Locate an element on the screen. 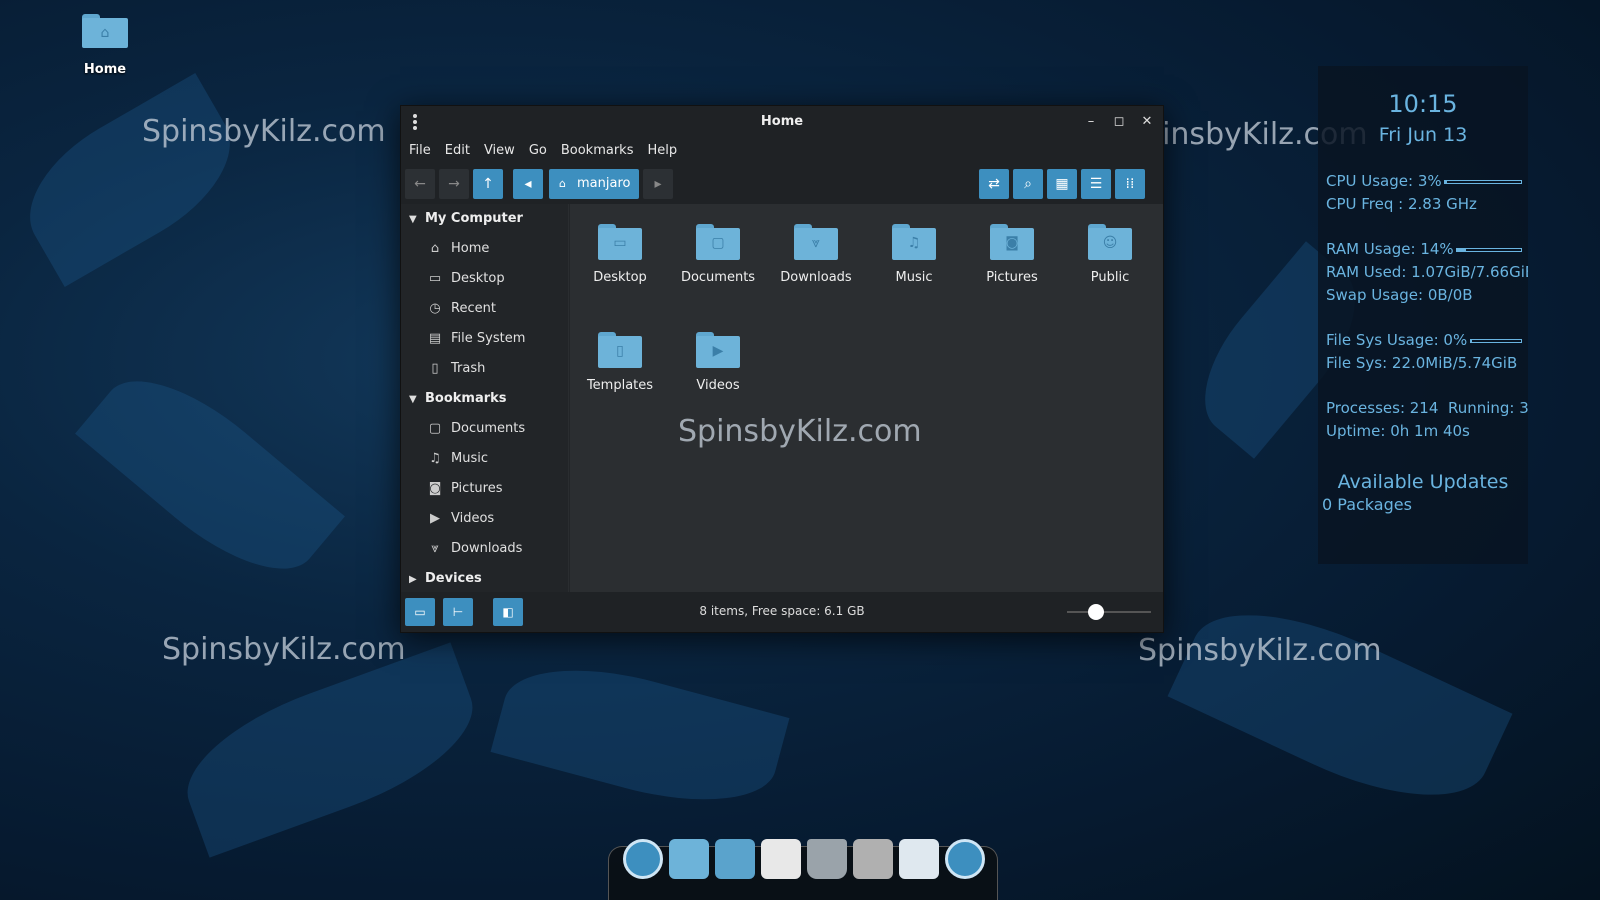 This screenshot has width=1600, height=900. clock-time: 10:15 is located at coordinates (1423, 104).